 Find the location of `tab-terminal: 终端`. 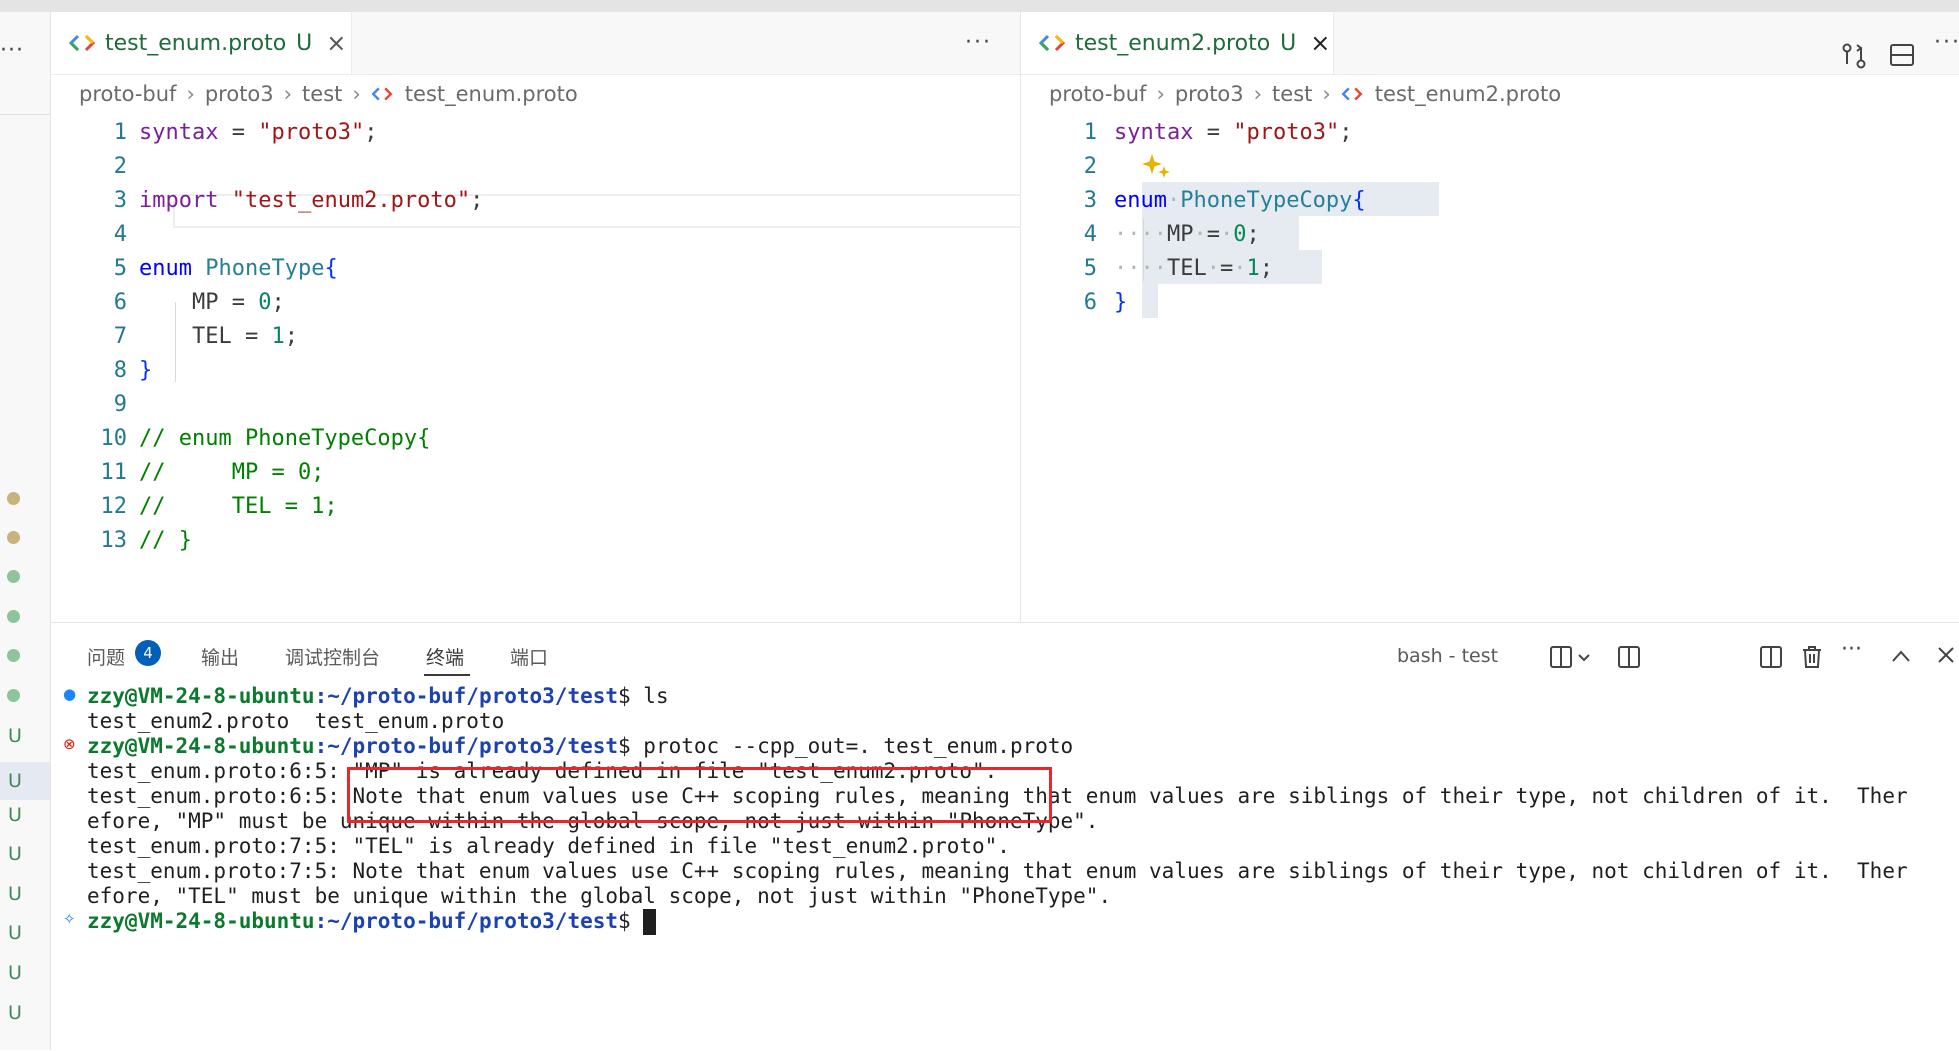

tab-terminal: 终端 is located at coordinates (445, 656).